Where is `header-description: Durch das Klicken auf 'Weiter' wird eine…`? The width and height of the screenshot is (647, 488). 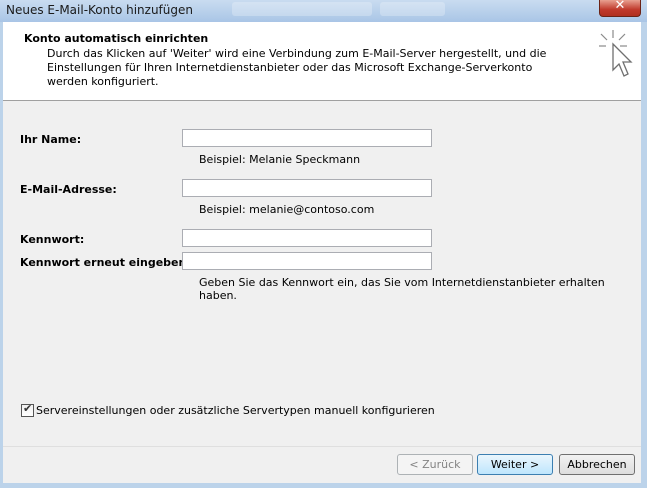 header-description: Durch das Klicken auf 'Weiter' wird eine… is located at coordinates (297, 67).